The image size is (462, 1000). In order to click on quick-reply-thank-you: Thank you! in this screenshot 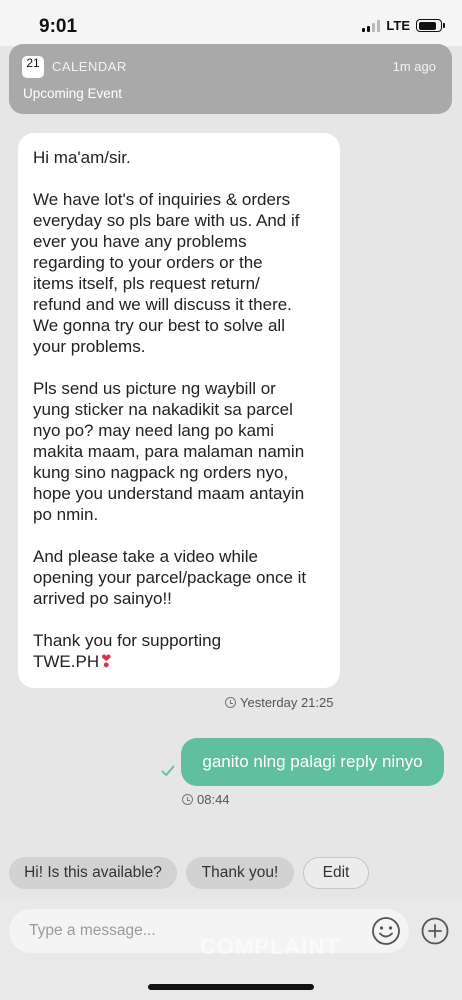, I will do `click(240, 873)`.